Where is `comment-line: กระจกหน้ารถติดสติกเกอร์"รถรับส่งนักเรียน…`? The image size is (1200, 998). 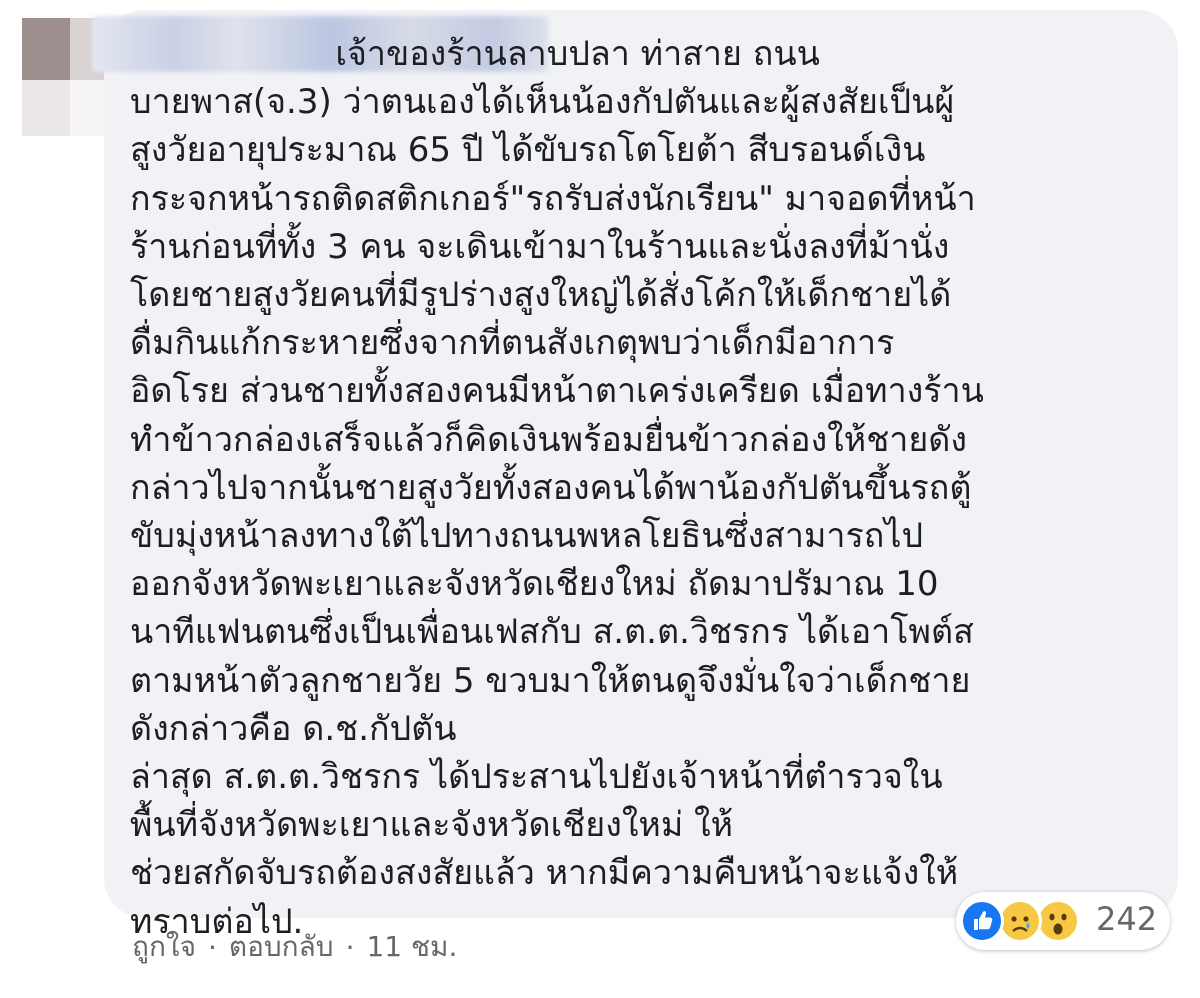
comment-line: กระจกหน้ารถติดสติกเกอร์"รถรับส่งนักเรียน… is located at coordinates (553, 198).